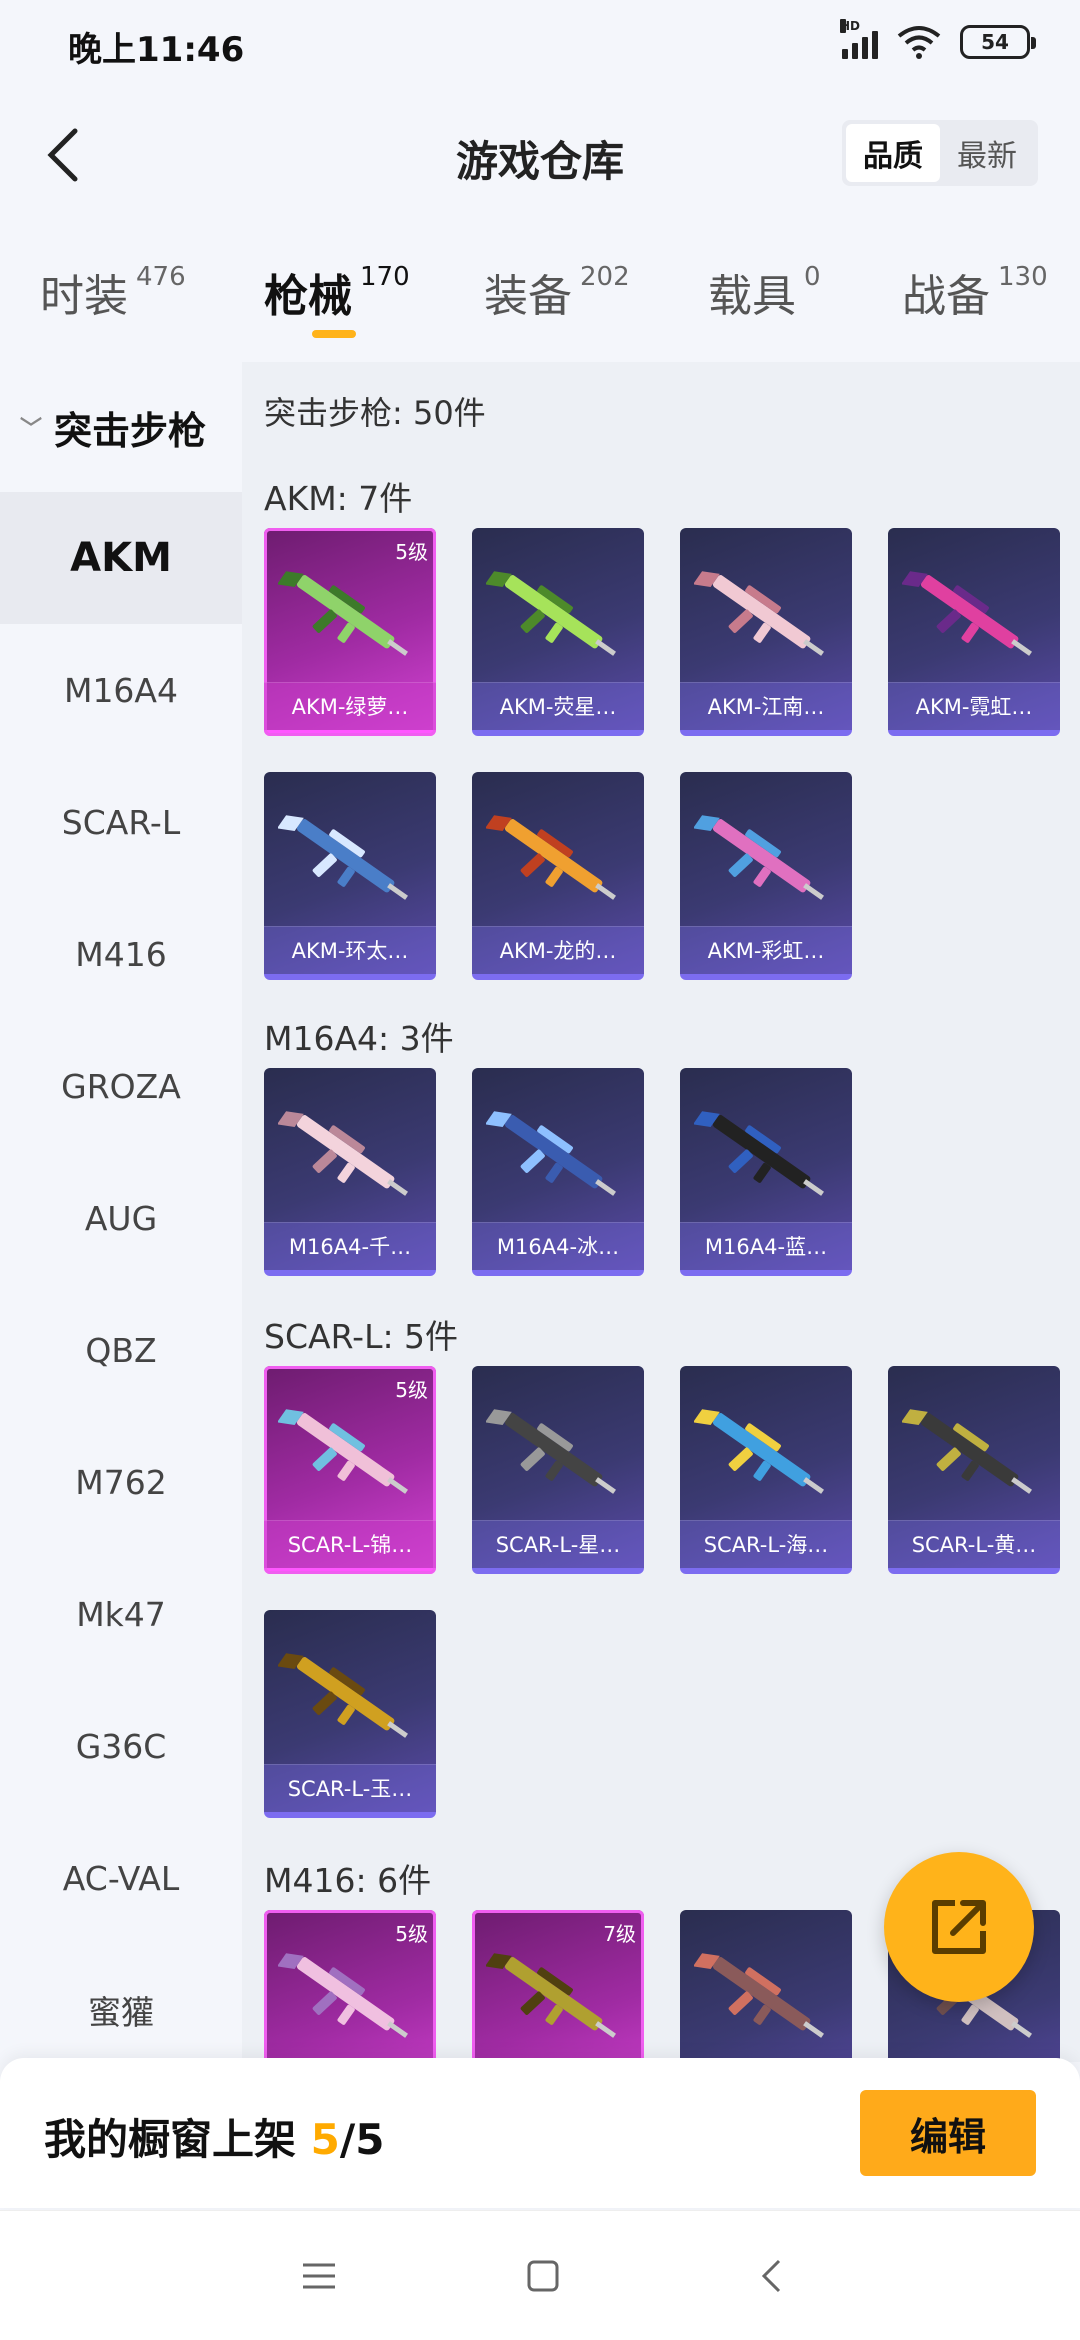  What do you see at coordinates (619, 1934) in the screenshot?
I see `level-badge: 7级` at bounding box center [619, 1934].